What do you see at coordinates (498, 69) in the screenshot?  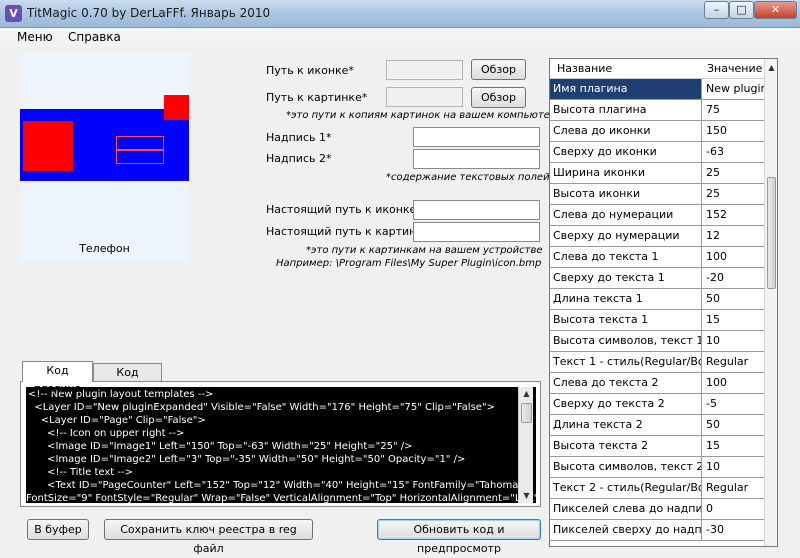 I see `browse-icon-button: Обзор` at bounding box center [498, 69].